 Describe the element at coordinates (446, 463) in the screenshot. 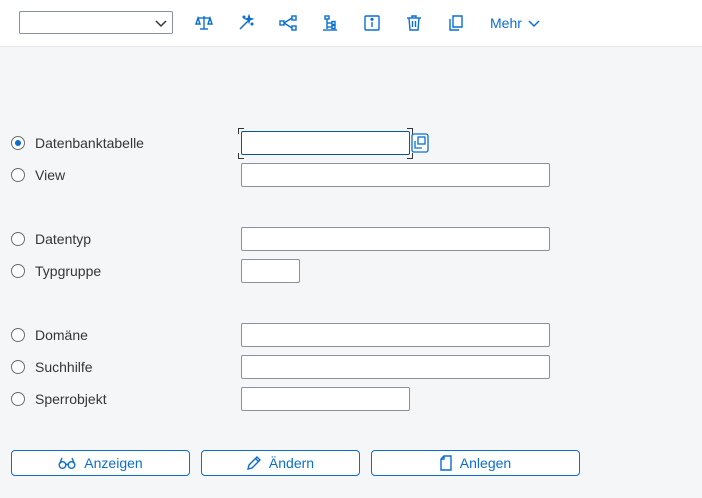

I see `document-icon` at that location.